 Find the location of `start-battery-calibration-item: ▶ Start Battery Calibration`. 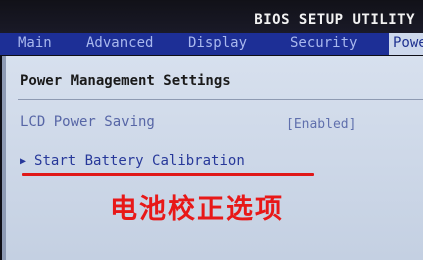

start-battery-calibration-item: ▶ Start Battery Calibration is located at coordinates (132, 161).